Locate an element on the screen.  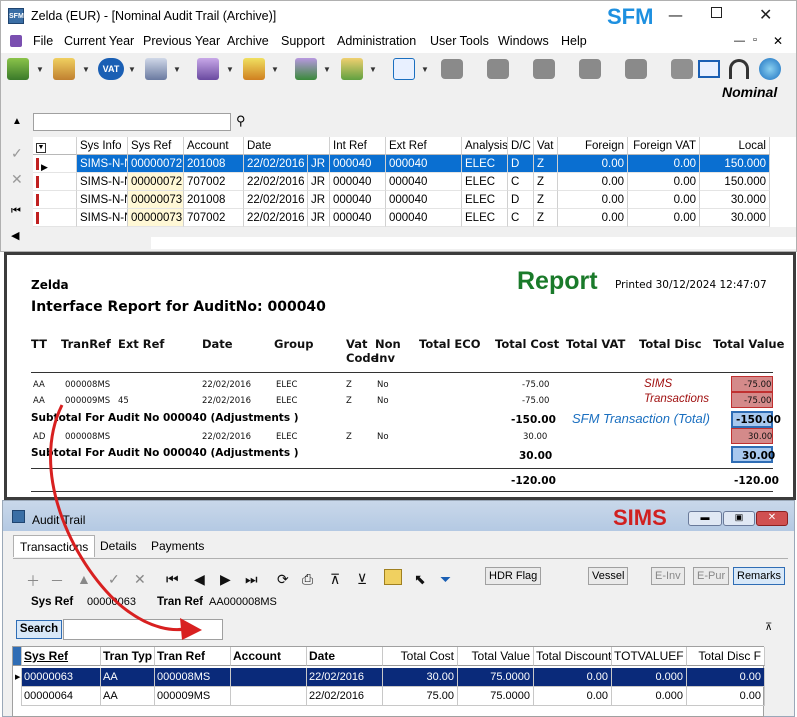
vat-icon: VAT is located at coordinates (111, 69).